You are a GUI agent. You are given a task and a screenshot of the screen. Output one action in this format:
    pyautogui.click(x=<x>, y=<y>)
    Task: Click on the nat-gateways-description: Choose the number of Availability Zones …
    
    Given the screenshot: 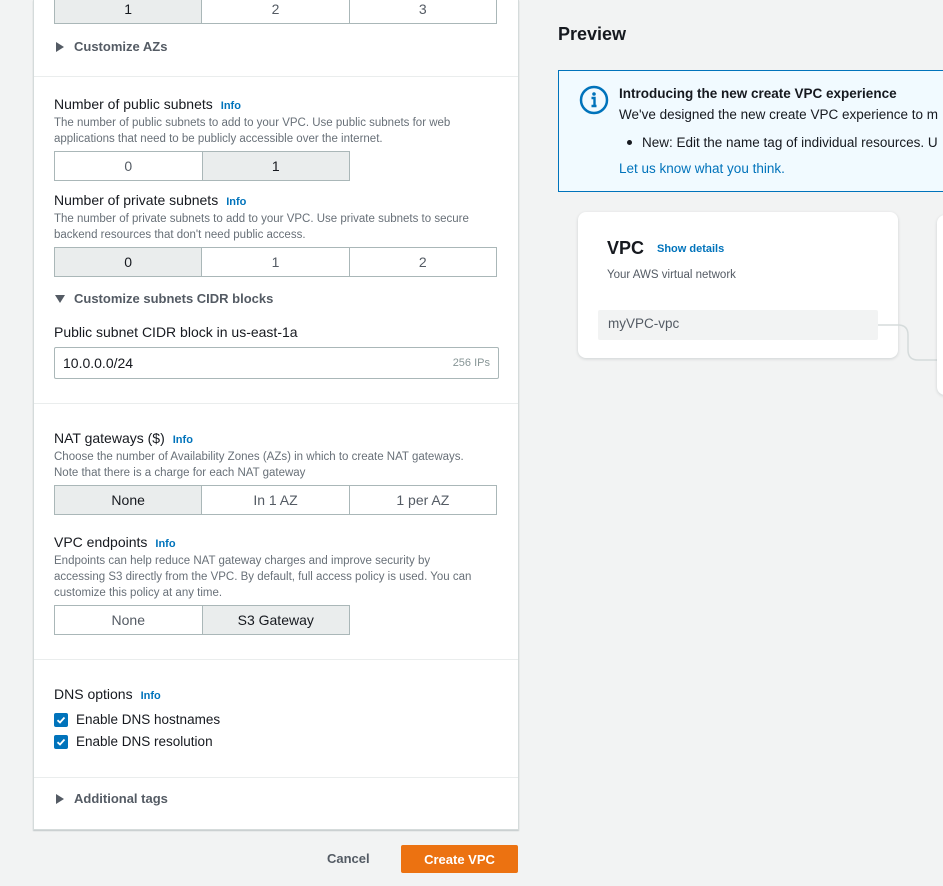 What is the action you would take?
    pyautogui.click(x=279, y=465)
    